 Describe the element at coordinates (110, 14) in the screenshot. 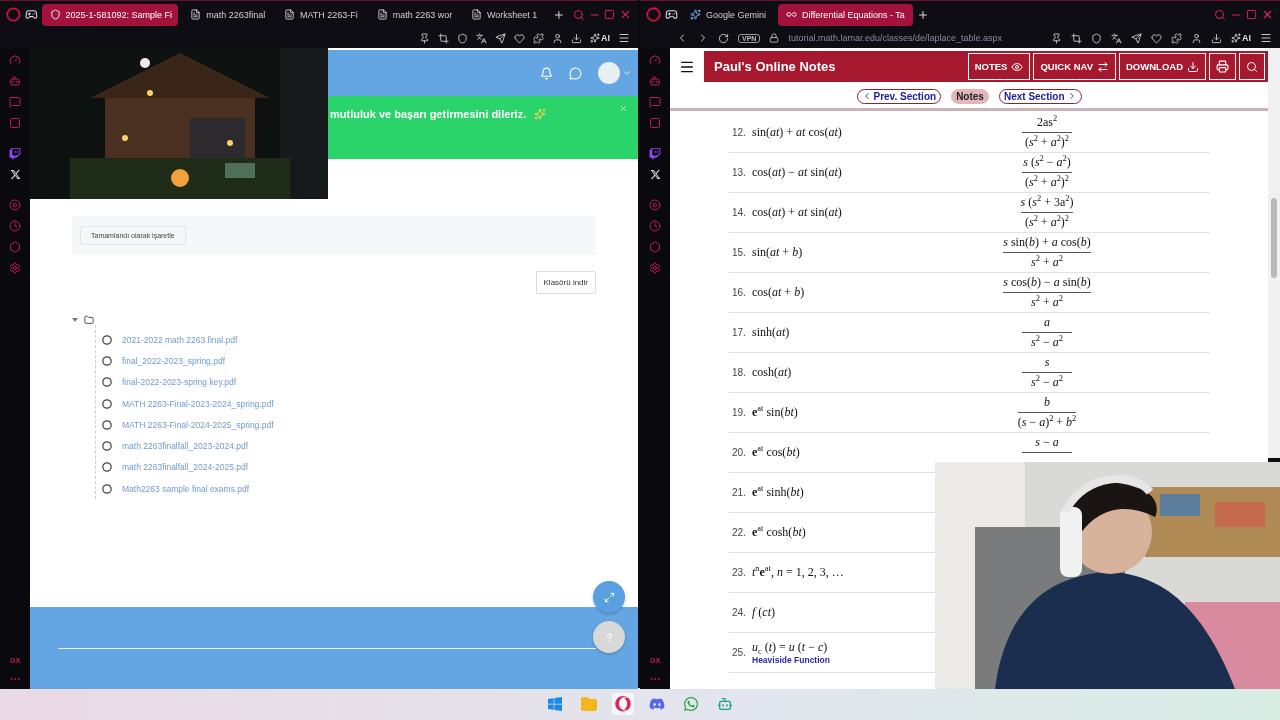

I see `browser-tab: 2025-1-581092: Sample Fi` at that location.